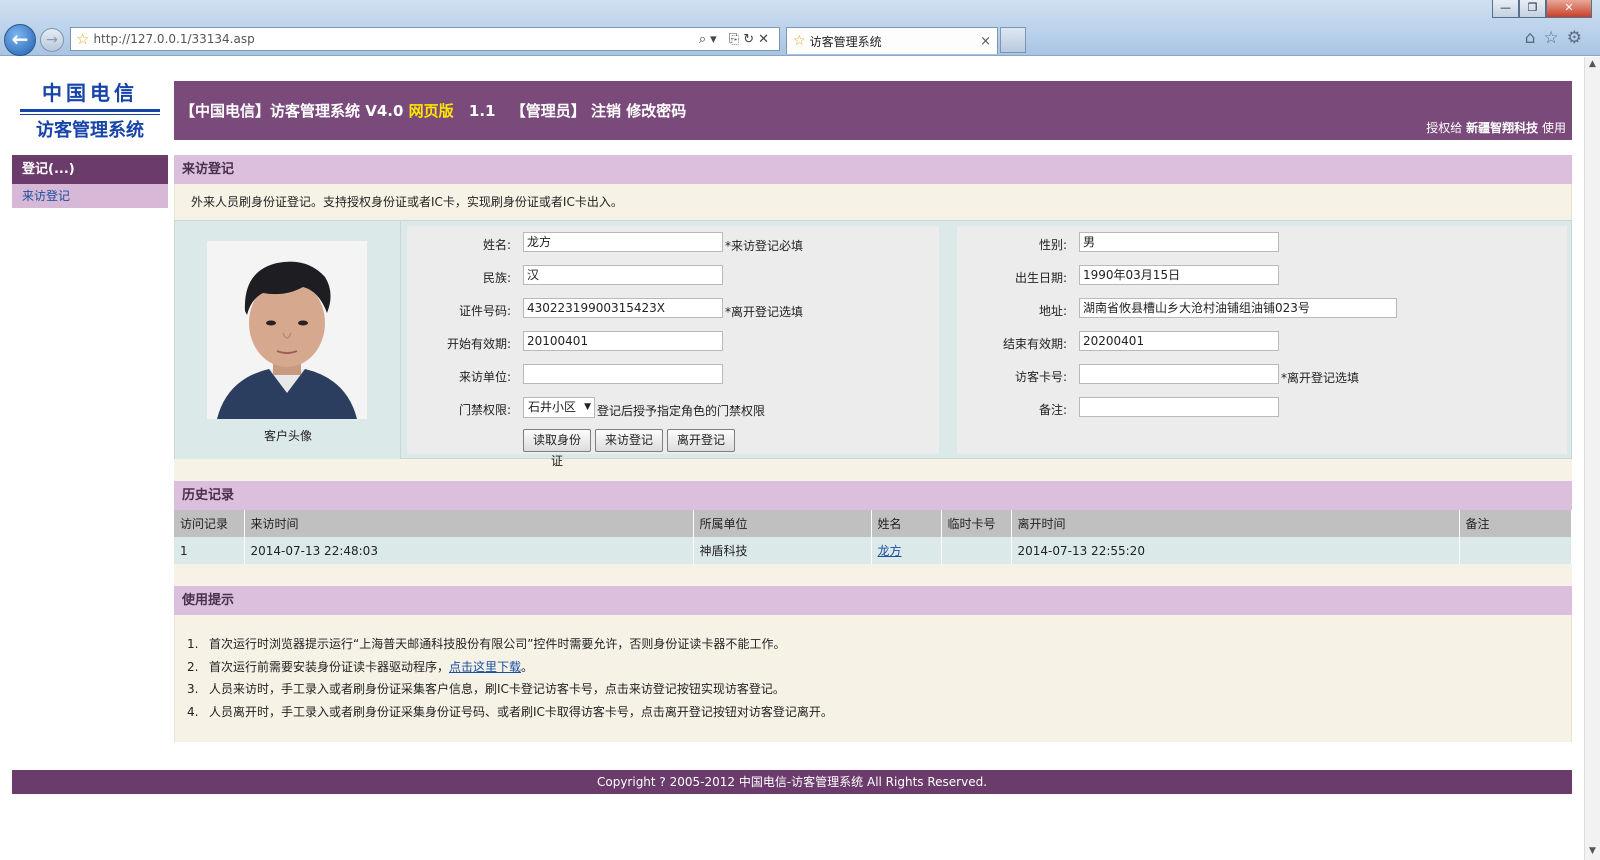 The height and width of the screenshot is (860, 1600). What do you see at coordinates (478, 344) in the screenshot?
I see `start-date-label: 开始有效期:` at bounding box center [478, 344].